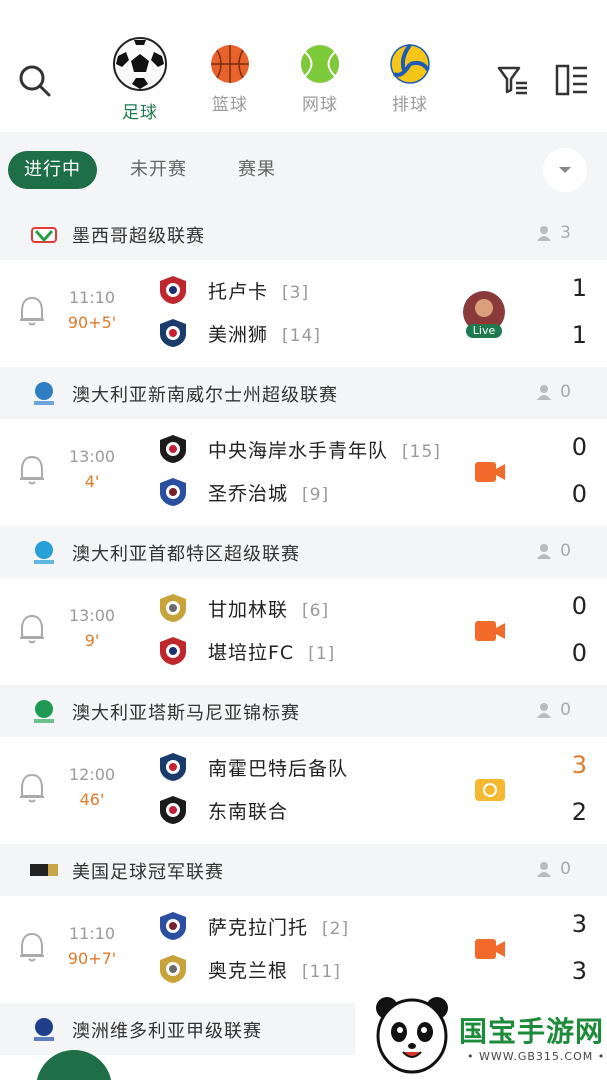 This screenshot has height=1080, width=607. What do you see at coordinates (303, 234) in the screenshot?
I see `league-header: 墨西哥超级联赛 3` at bounding box center [303, 234].